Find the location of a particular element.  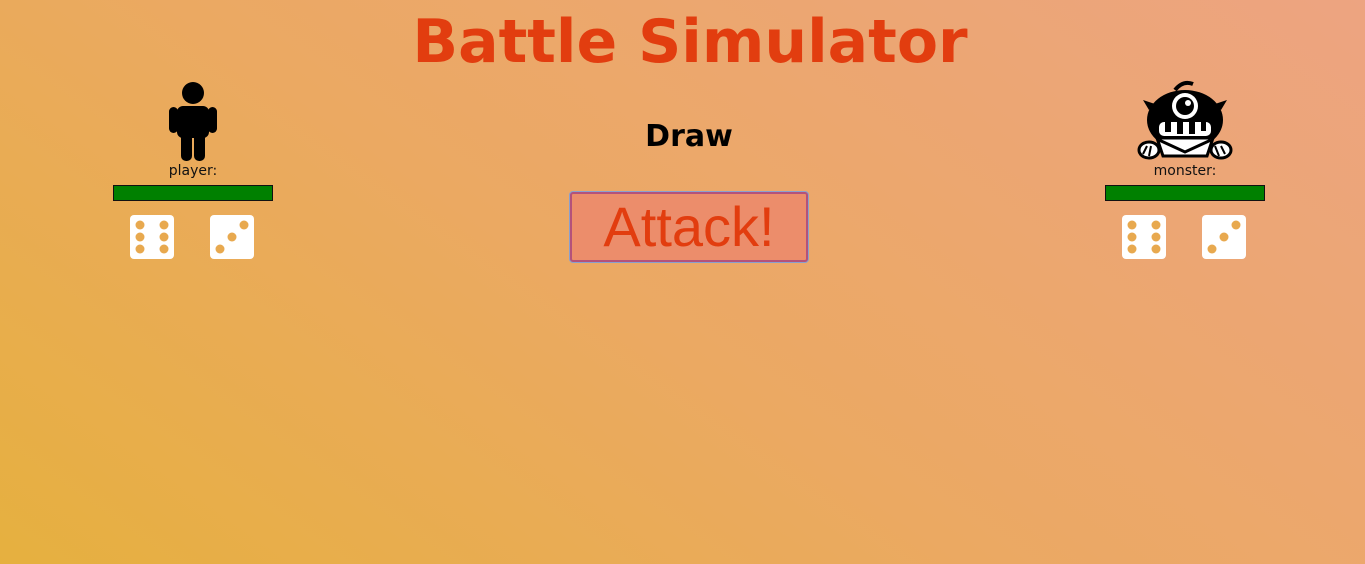

player-health-bar is located at coordinates (193, 193).